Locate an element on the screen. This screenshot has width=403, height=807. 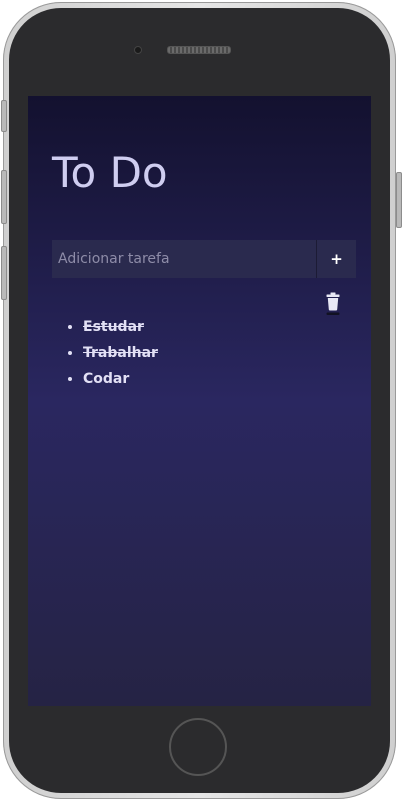
add-task-form: + is located at coordinates (204, 259).